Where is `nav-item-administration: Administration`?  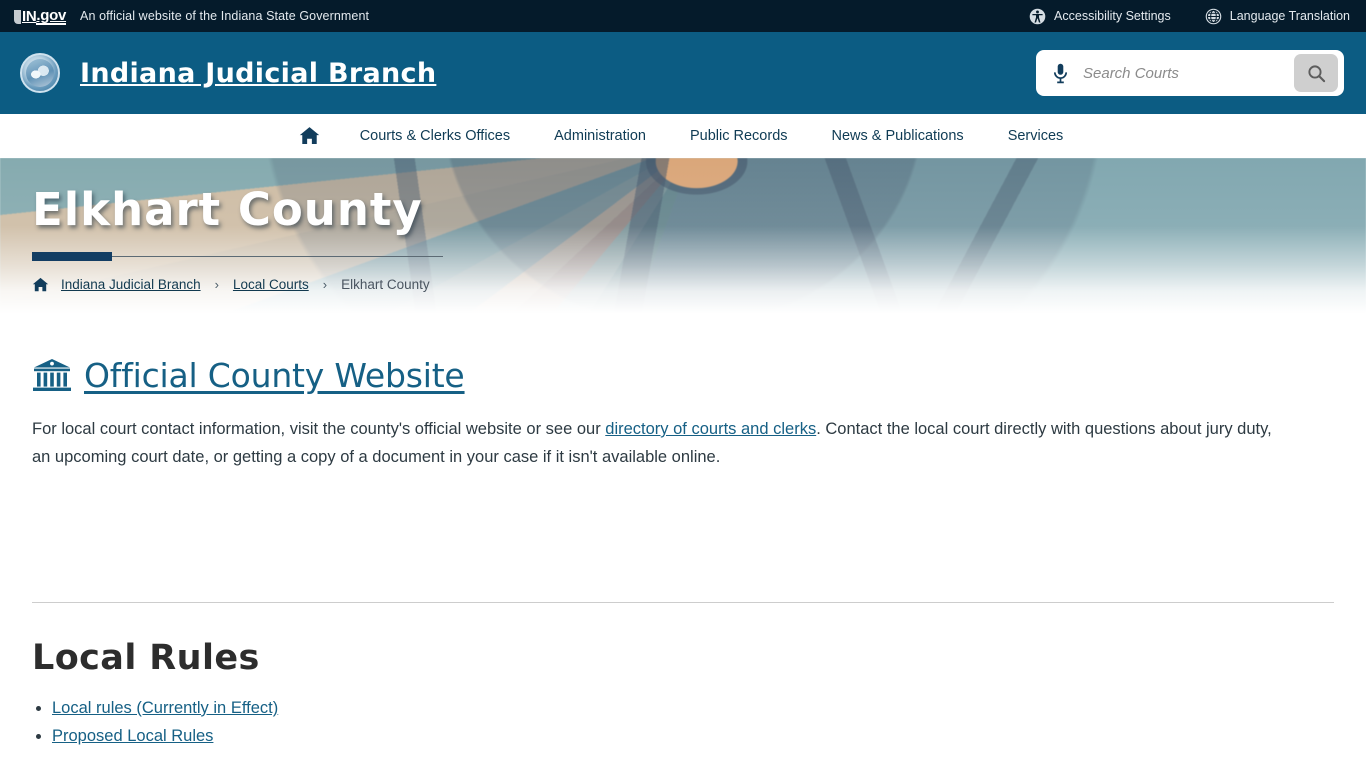
nav-item-administration: Administration is located at coordinates (600, 136).